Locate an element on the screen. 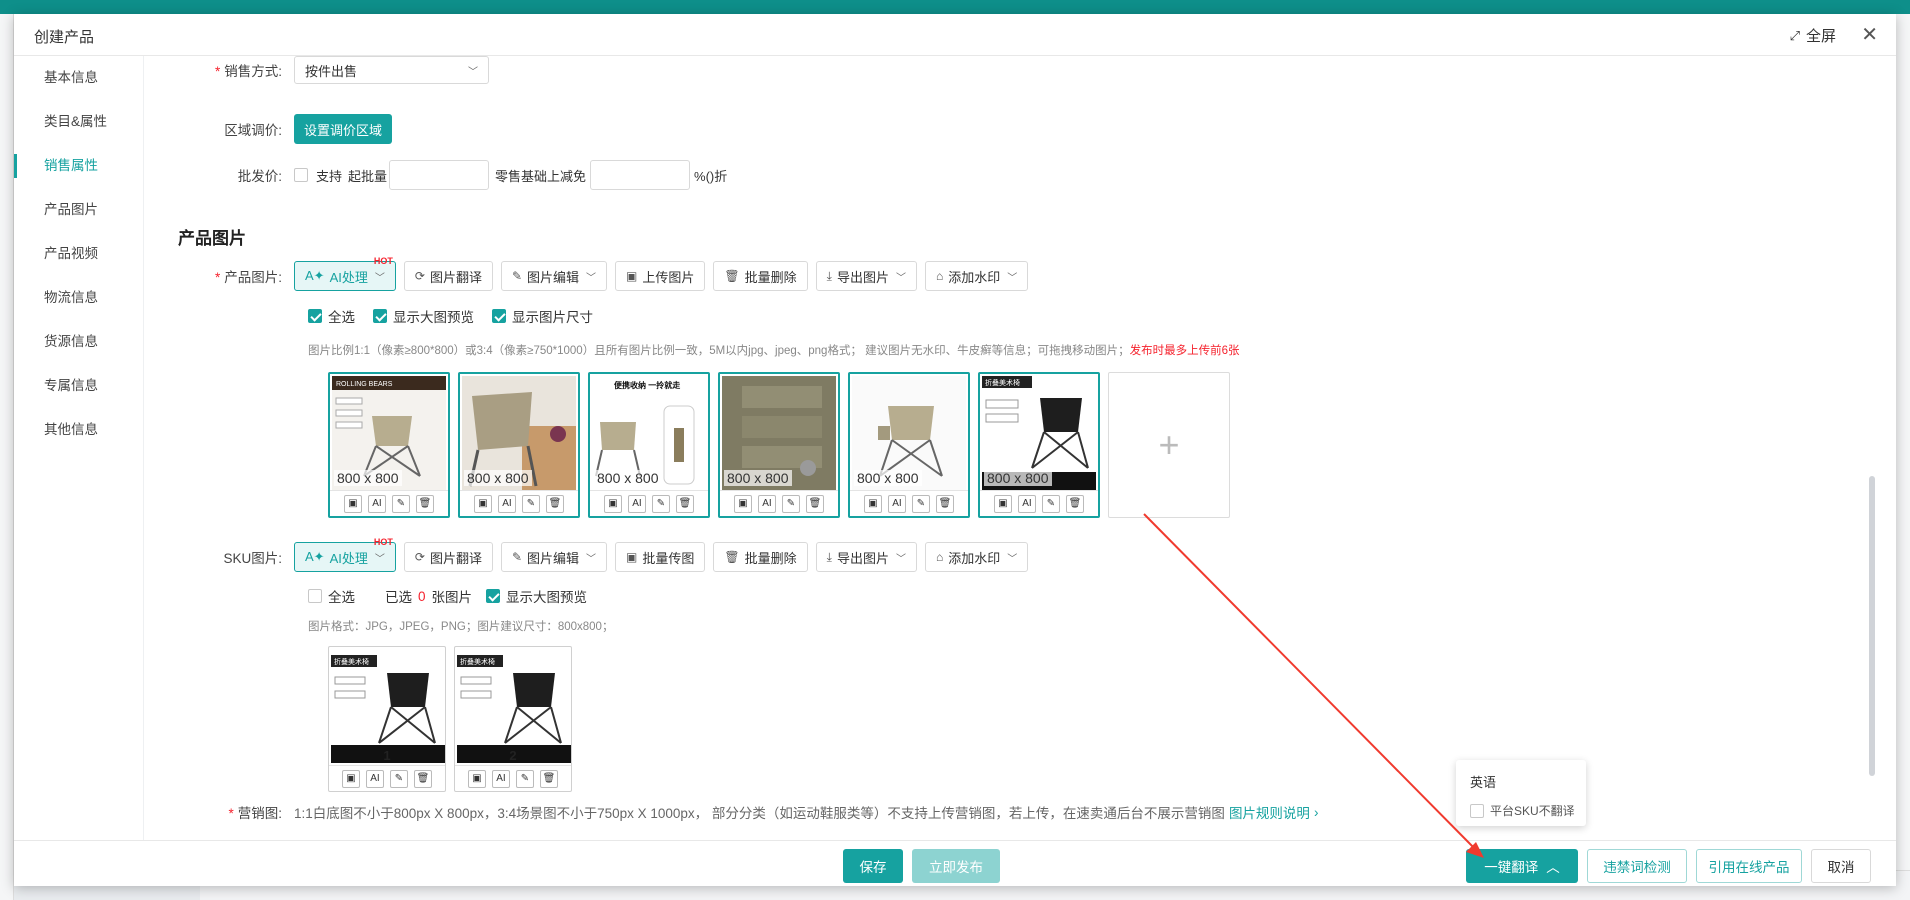  nav-item-basic: 基本信息 is located at coordinates (78, 78).